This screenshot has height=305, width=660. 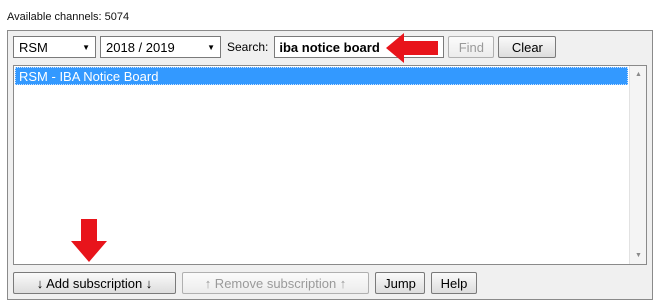 I want to click on help-button: Help, so click(x=454, y=283).